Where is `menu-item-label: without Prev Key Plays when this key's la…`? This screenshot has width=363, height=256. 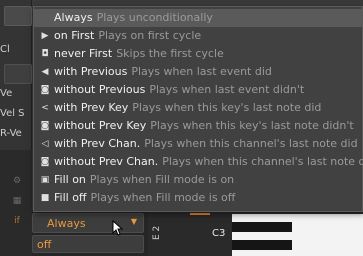
menu-item-label: without Prev Key Plays when this key's la… is located at coordinates (204, 125).